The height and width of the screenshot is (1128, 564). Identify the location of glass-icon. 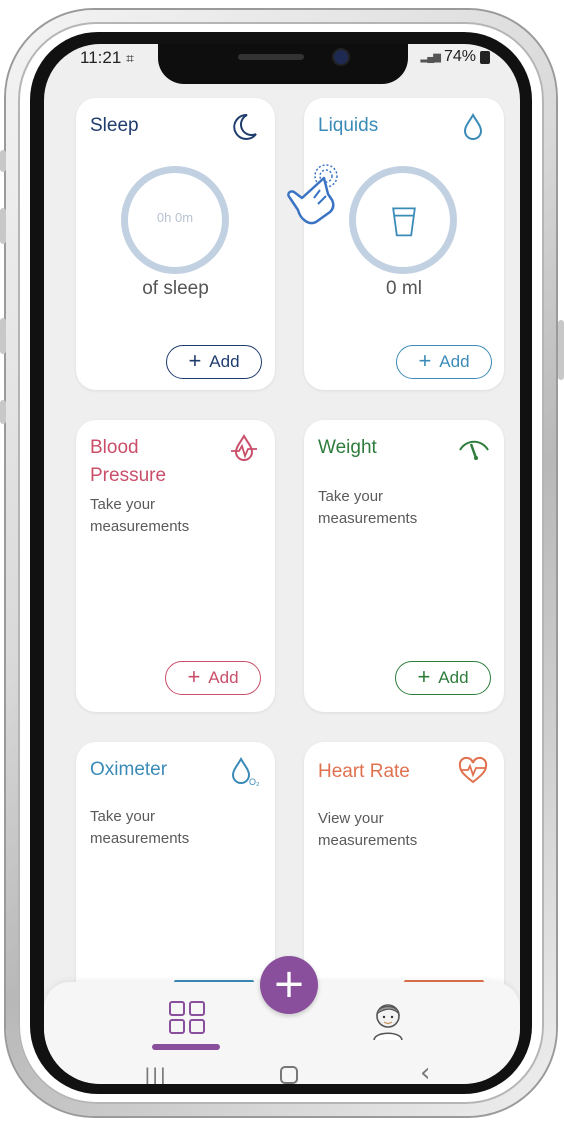
(404, 222).